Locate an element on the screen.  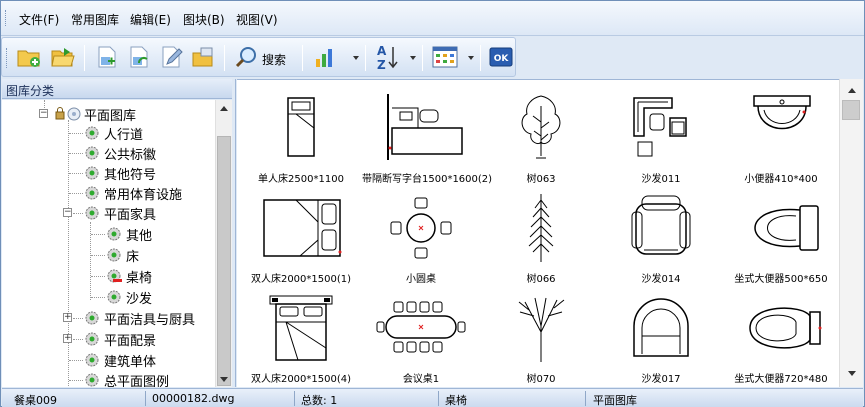
block-item: 树070 is located at coordinates (541, 337).